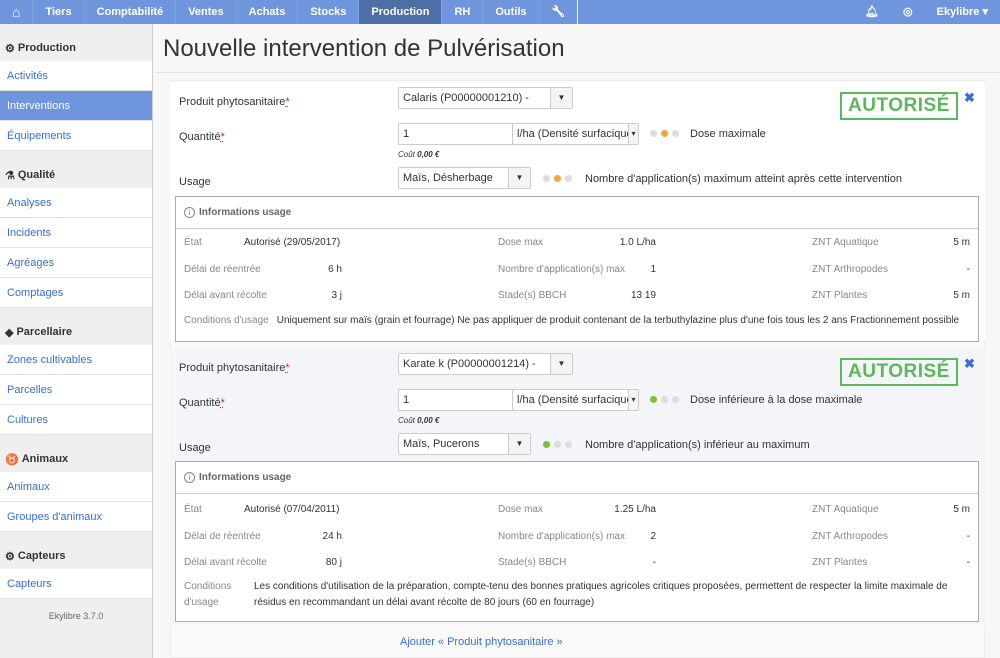 The image size is (1000, 658). What do you see at coordinates (76, 360) in the screenshot?
I see `sidebar-item: Zones cultivables` at bounding box center [76, 360].